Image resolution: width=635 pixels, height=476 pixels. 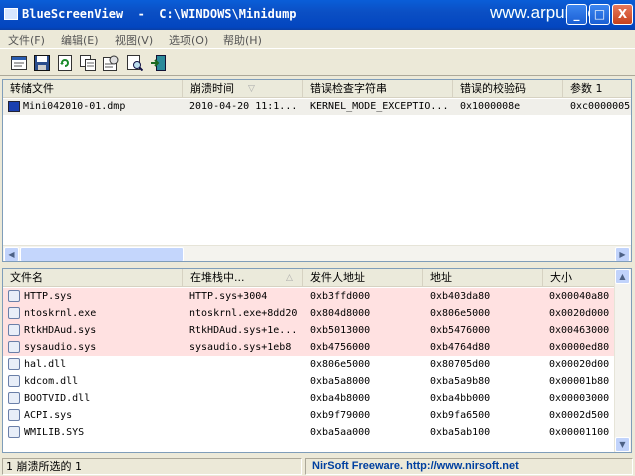 What do you see at coordinates (622, 444) in the screenshot?
I see `scroll-down-button: ▼` at bounding box center [622, 444].